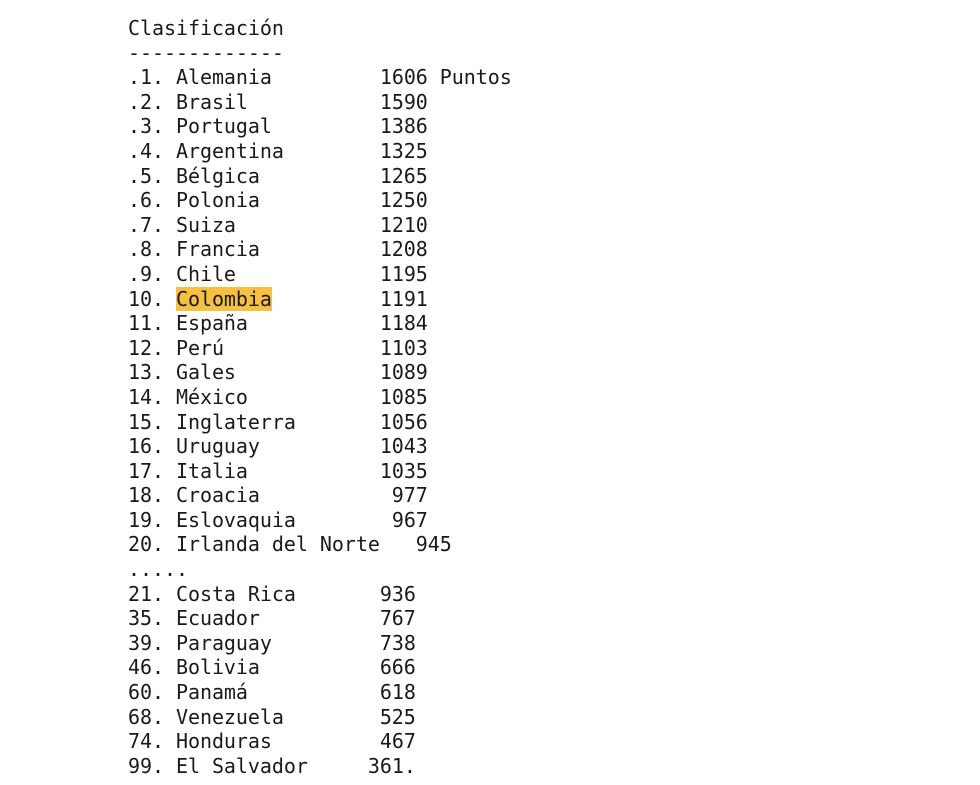  I want to click on country-name: Polonia, so click(217, 200).